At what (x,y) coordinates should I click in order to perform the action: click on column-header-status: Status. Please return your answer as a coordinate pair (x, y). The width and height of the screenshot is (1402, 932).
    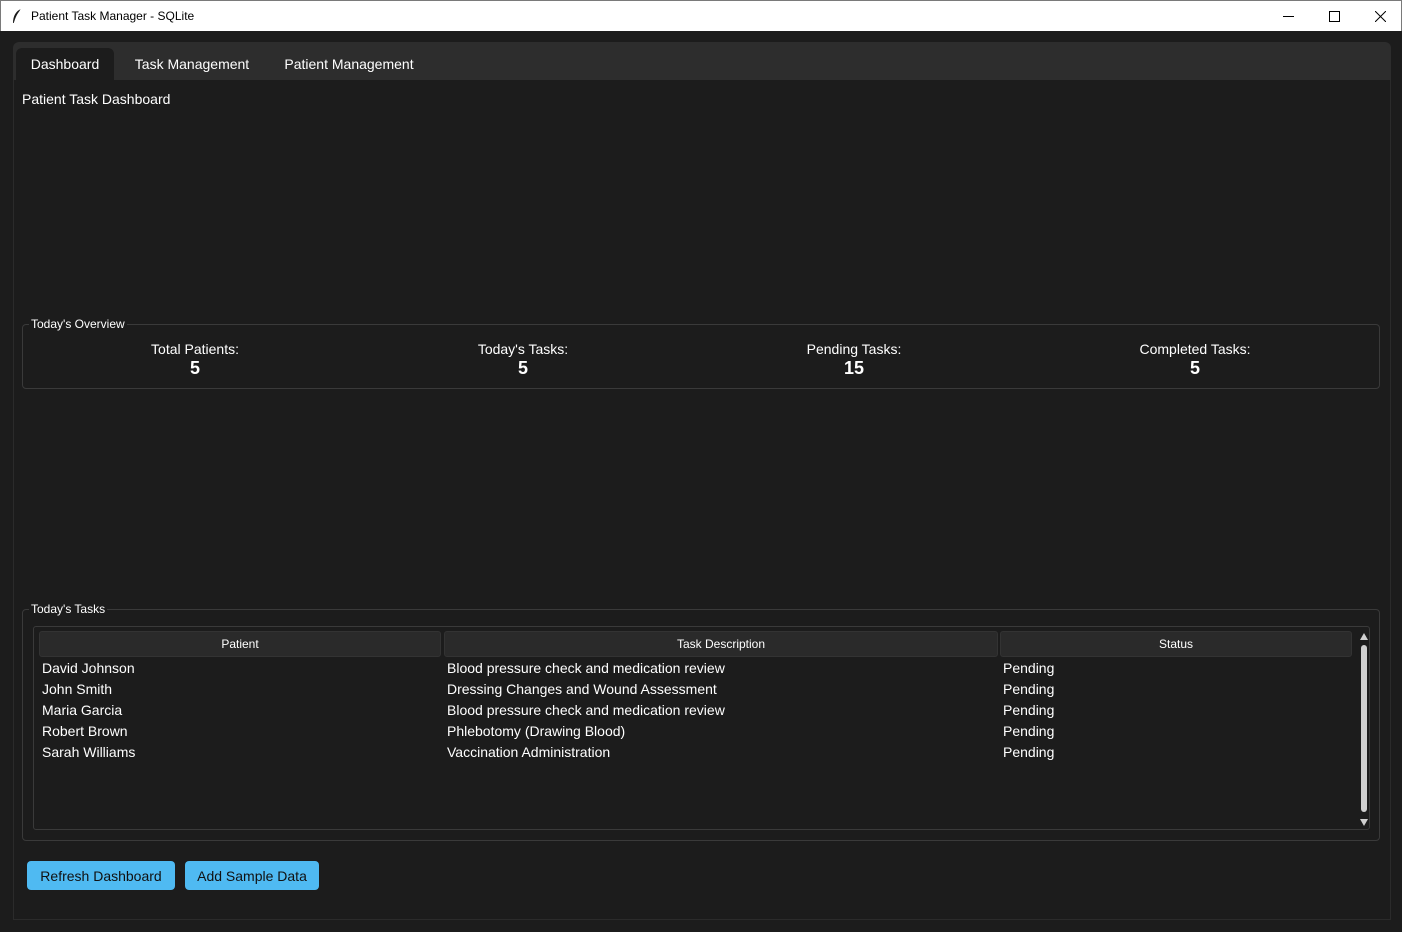
    Looking at the image, I should click on (1176, 644).